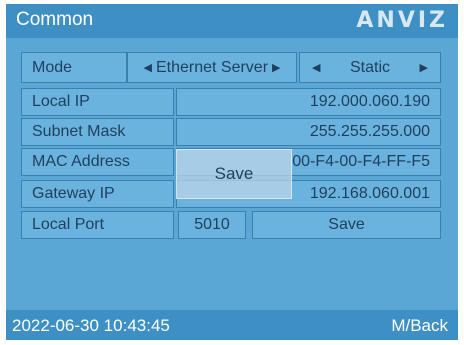  I want to click on subnet-mask-field: 255.255.255.000, so click(308, 132).